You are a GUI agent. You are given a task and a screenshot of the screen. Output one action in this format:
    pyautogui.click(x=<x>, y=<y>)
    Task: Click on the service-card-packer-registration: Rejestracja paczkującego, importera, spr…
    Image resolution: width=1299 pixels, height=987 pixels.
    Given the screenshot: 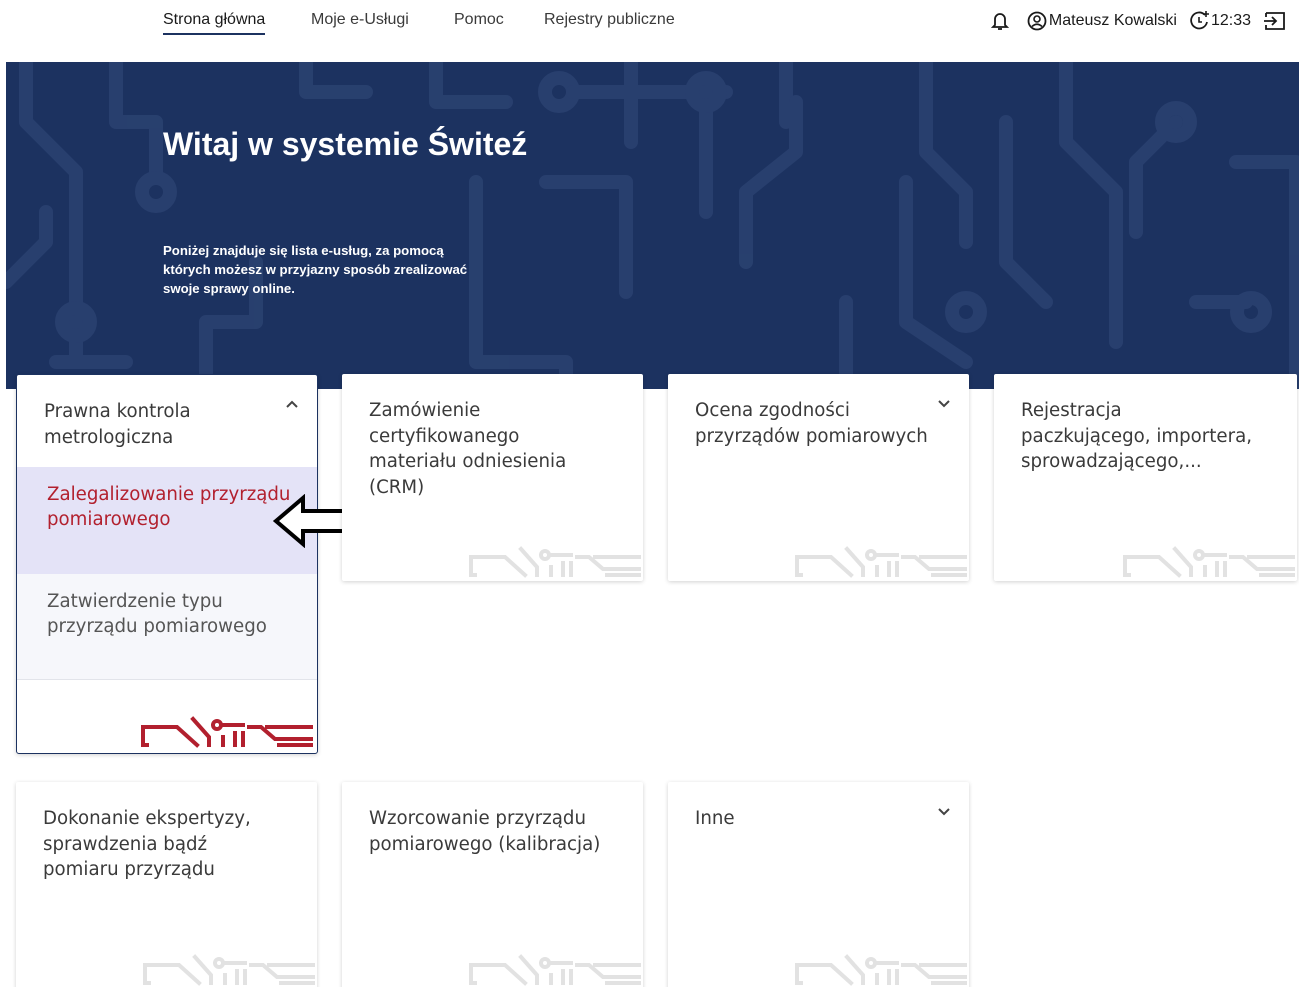 What is the action you would take?
    pyautogui.click(x=1145, y=477)
    